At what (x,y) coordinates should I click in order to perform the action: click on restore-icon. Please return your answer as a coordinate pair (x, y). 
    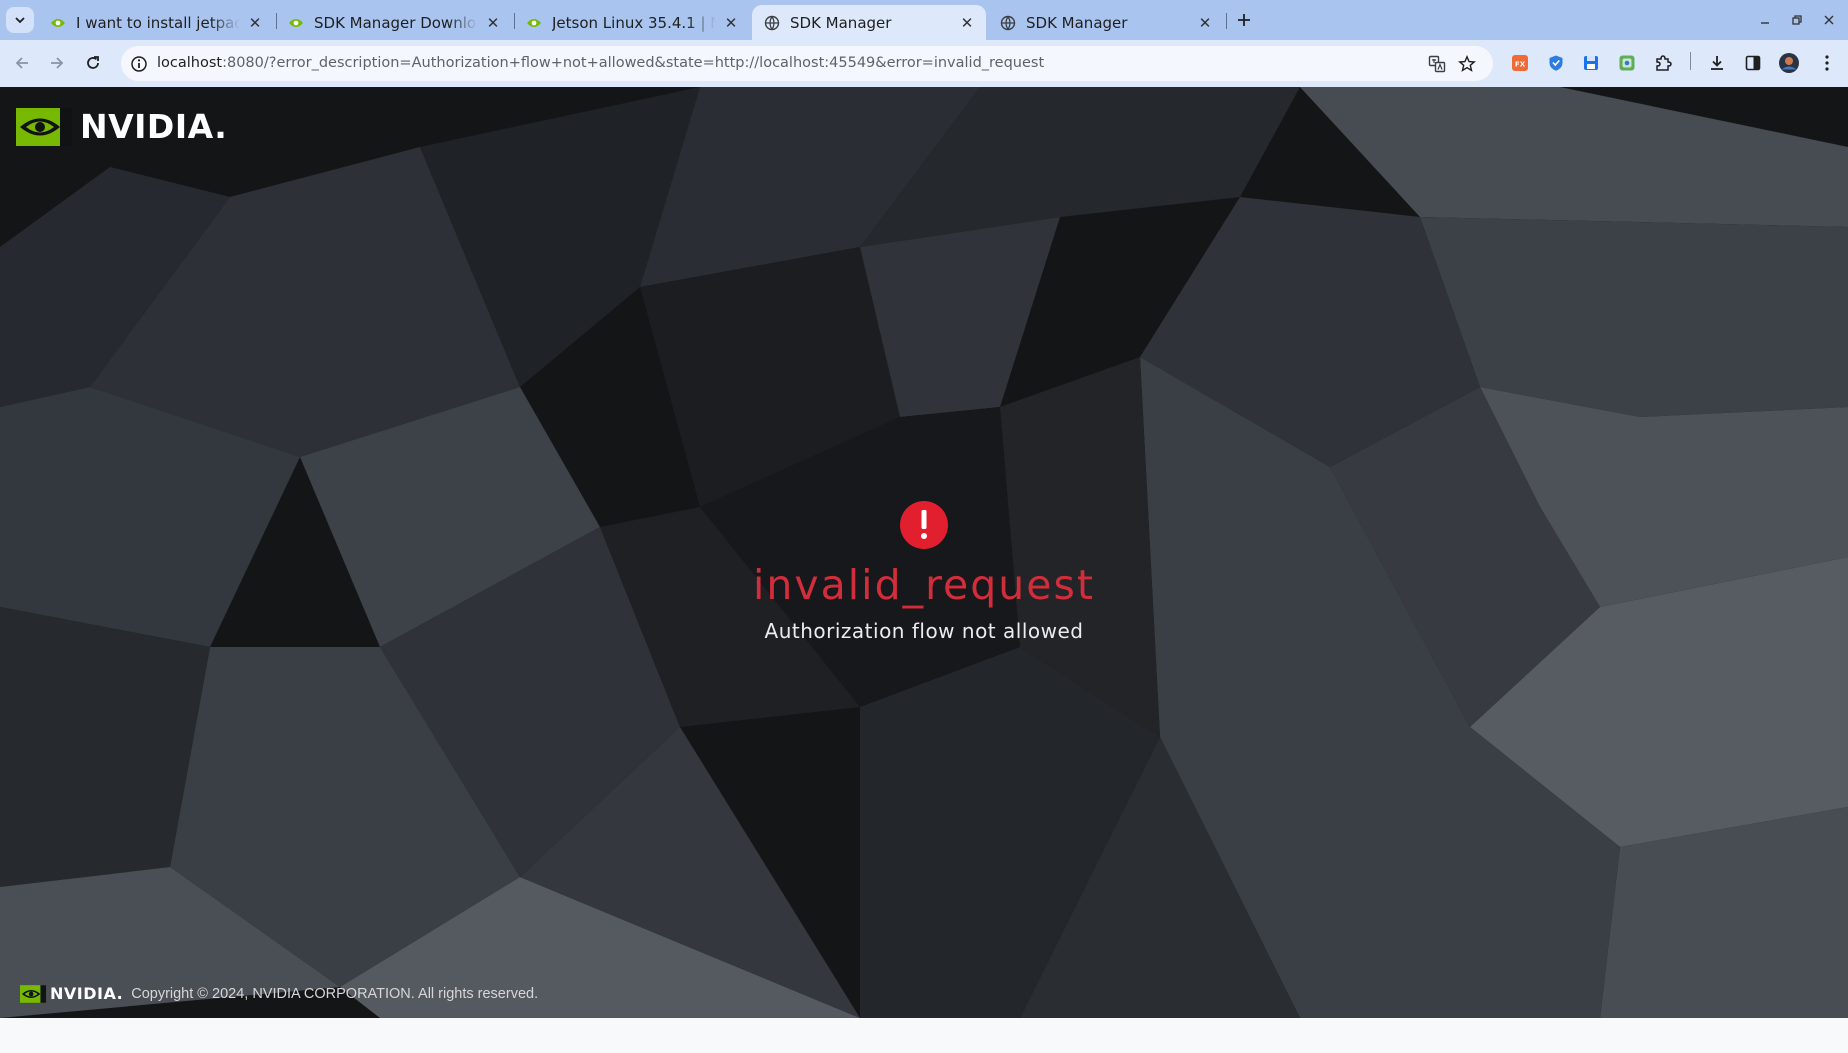
    Looking at the image, I should click on (1797, 20).